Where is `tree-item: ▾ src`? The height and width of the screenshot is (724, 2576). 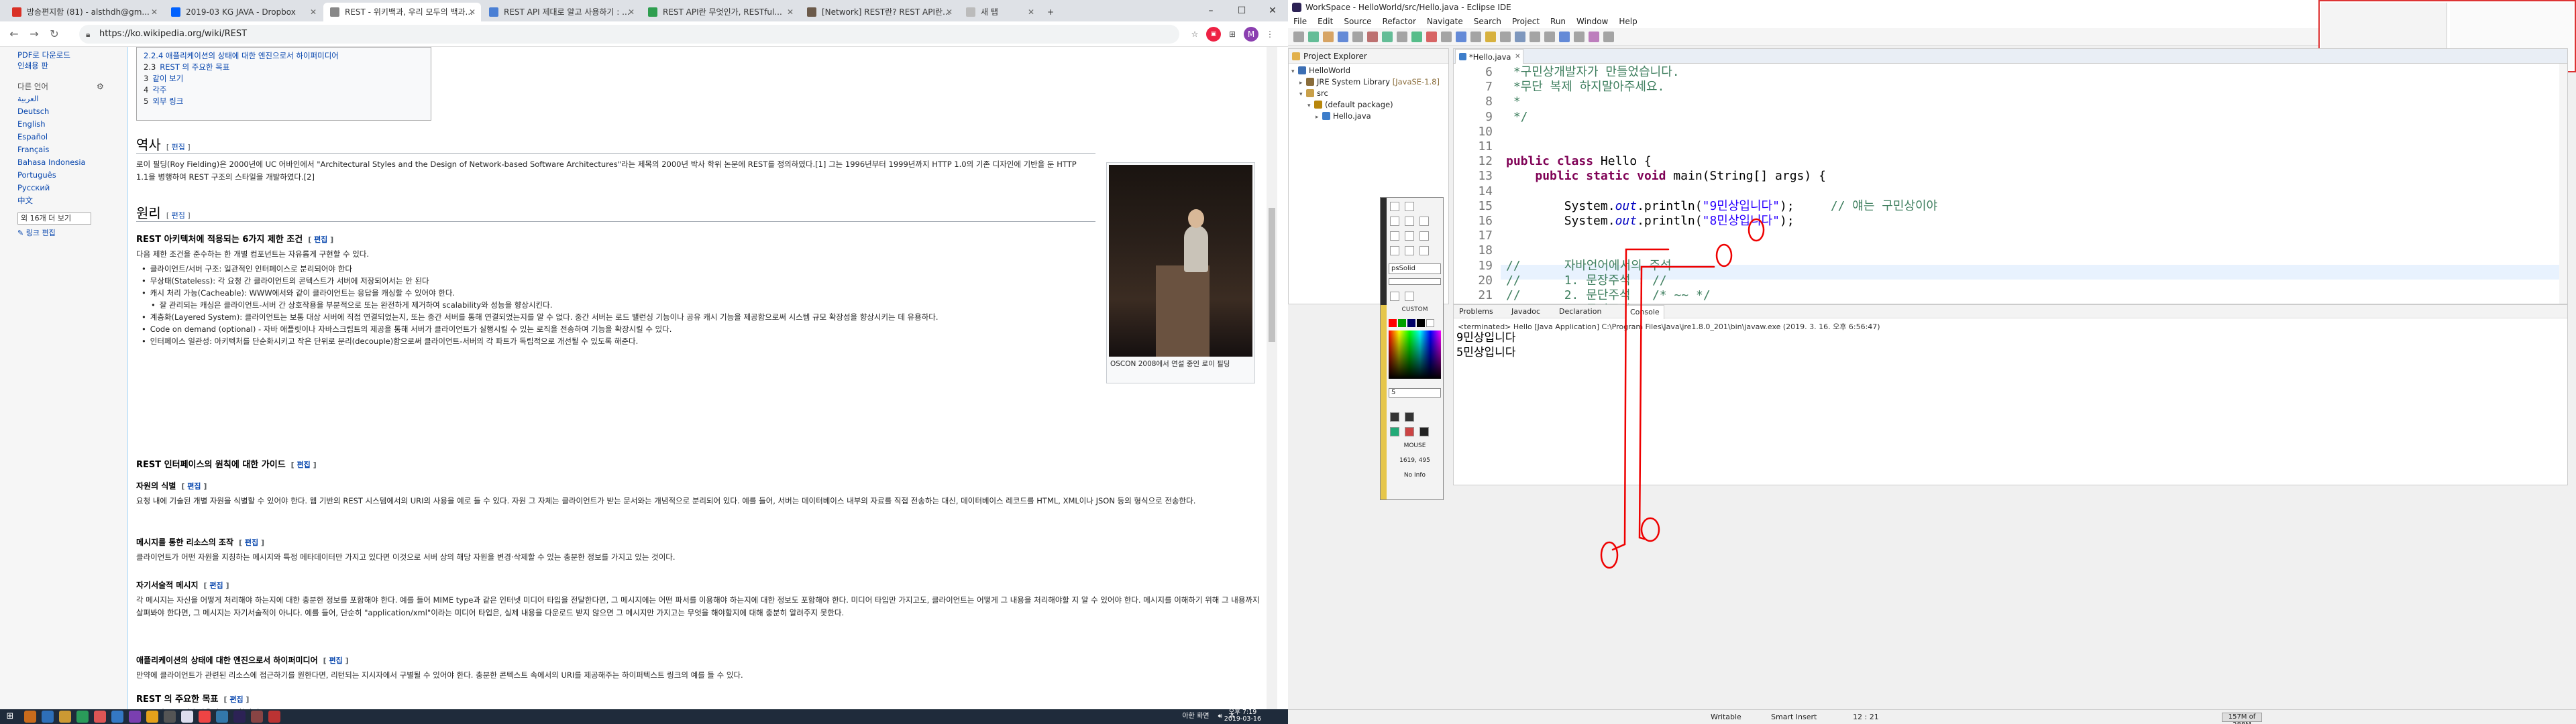
tree-item: ▾ src is located at coordinates (1368, 93).